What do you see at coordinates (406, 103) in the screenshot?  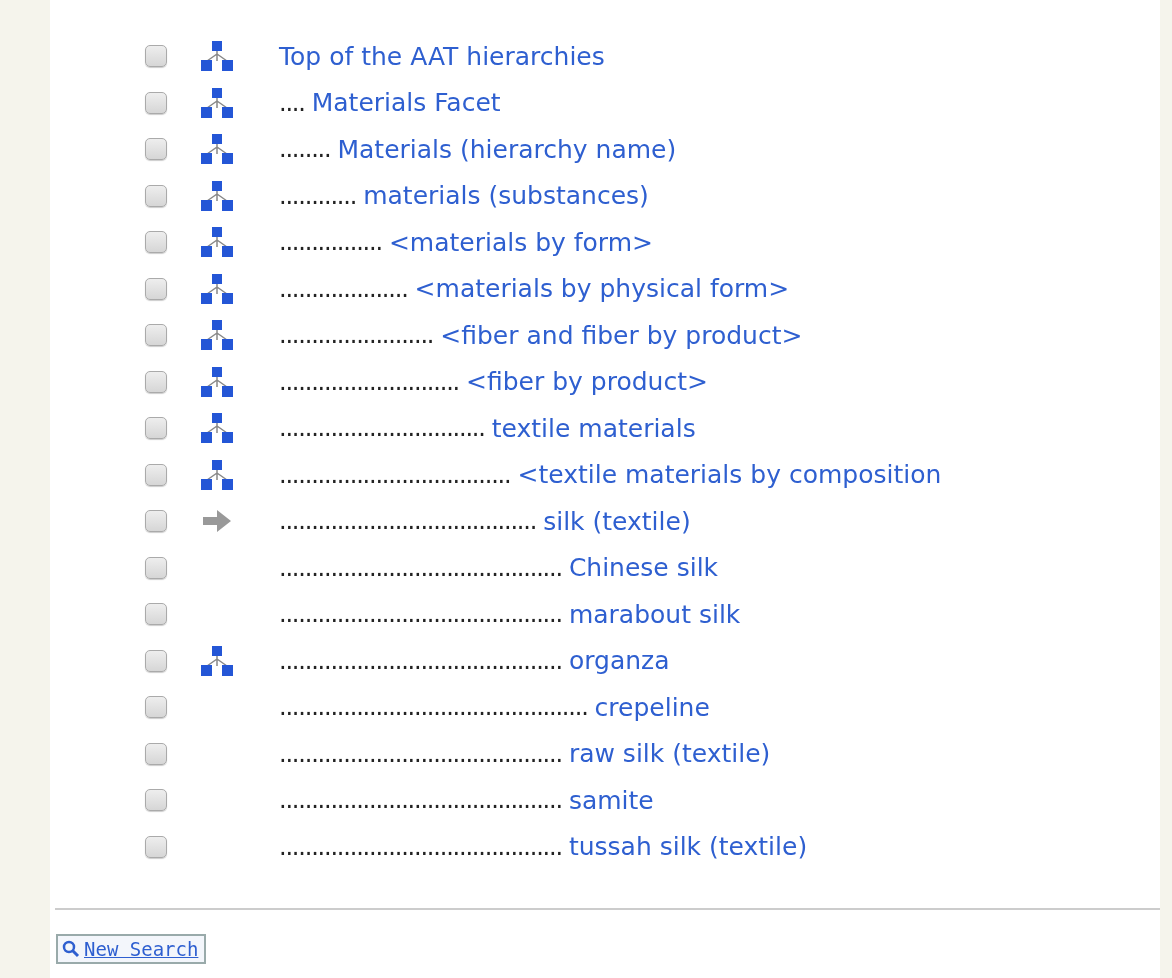 I see `hierarchy-link: Materials Facet` at bounding box center [406, 103].